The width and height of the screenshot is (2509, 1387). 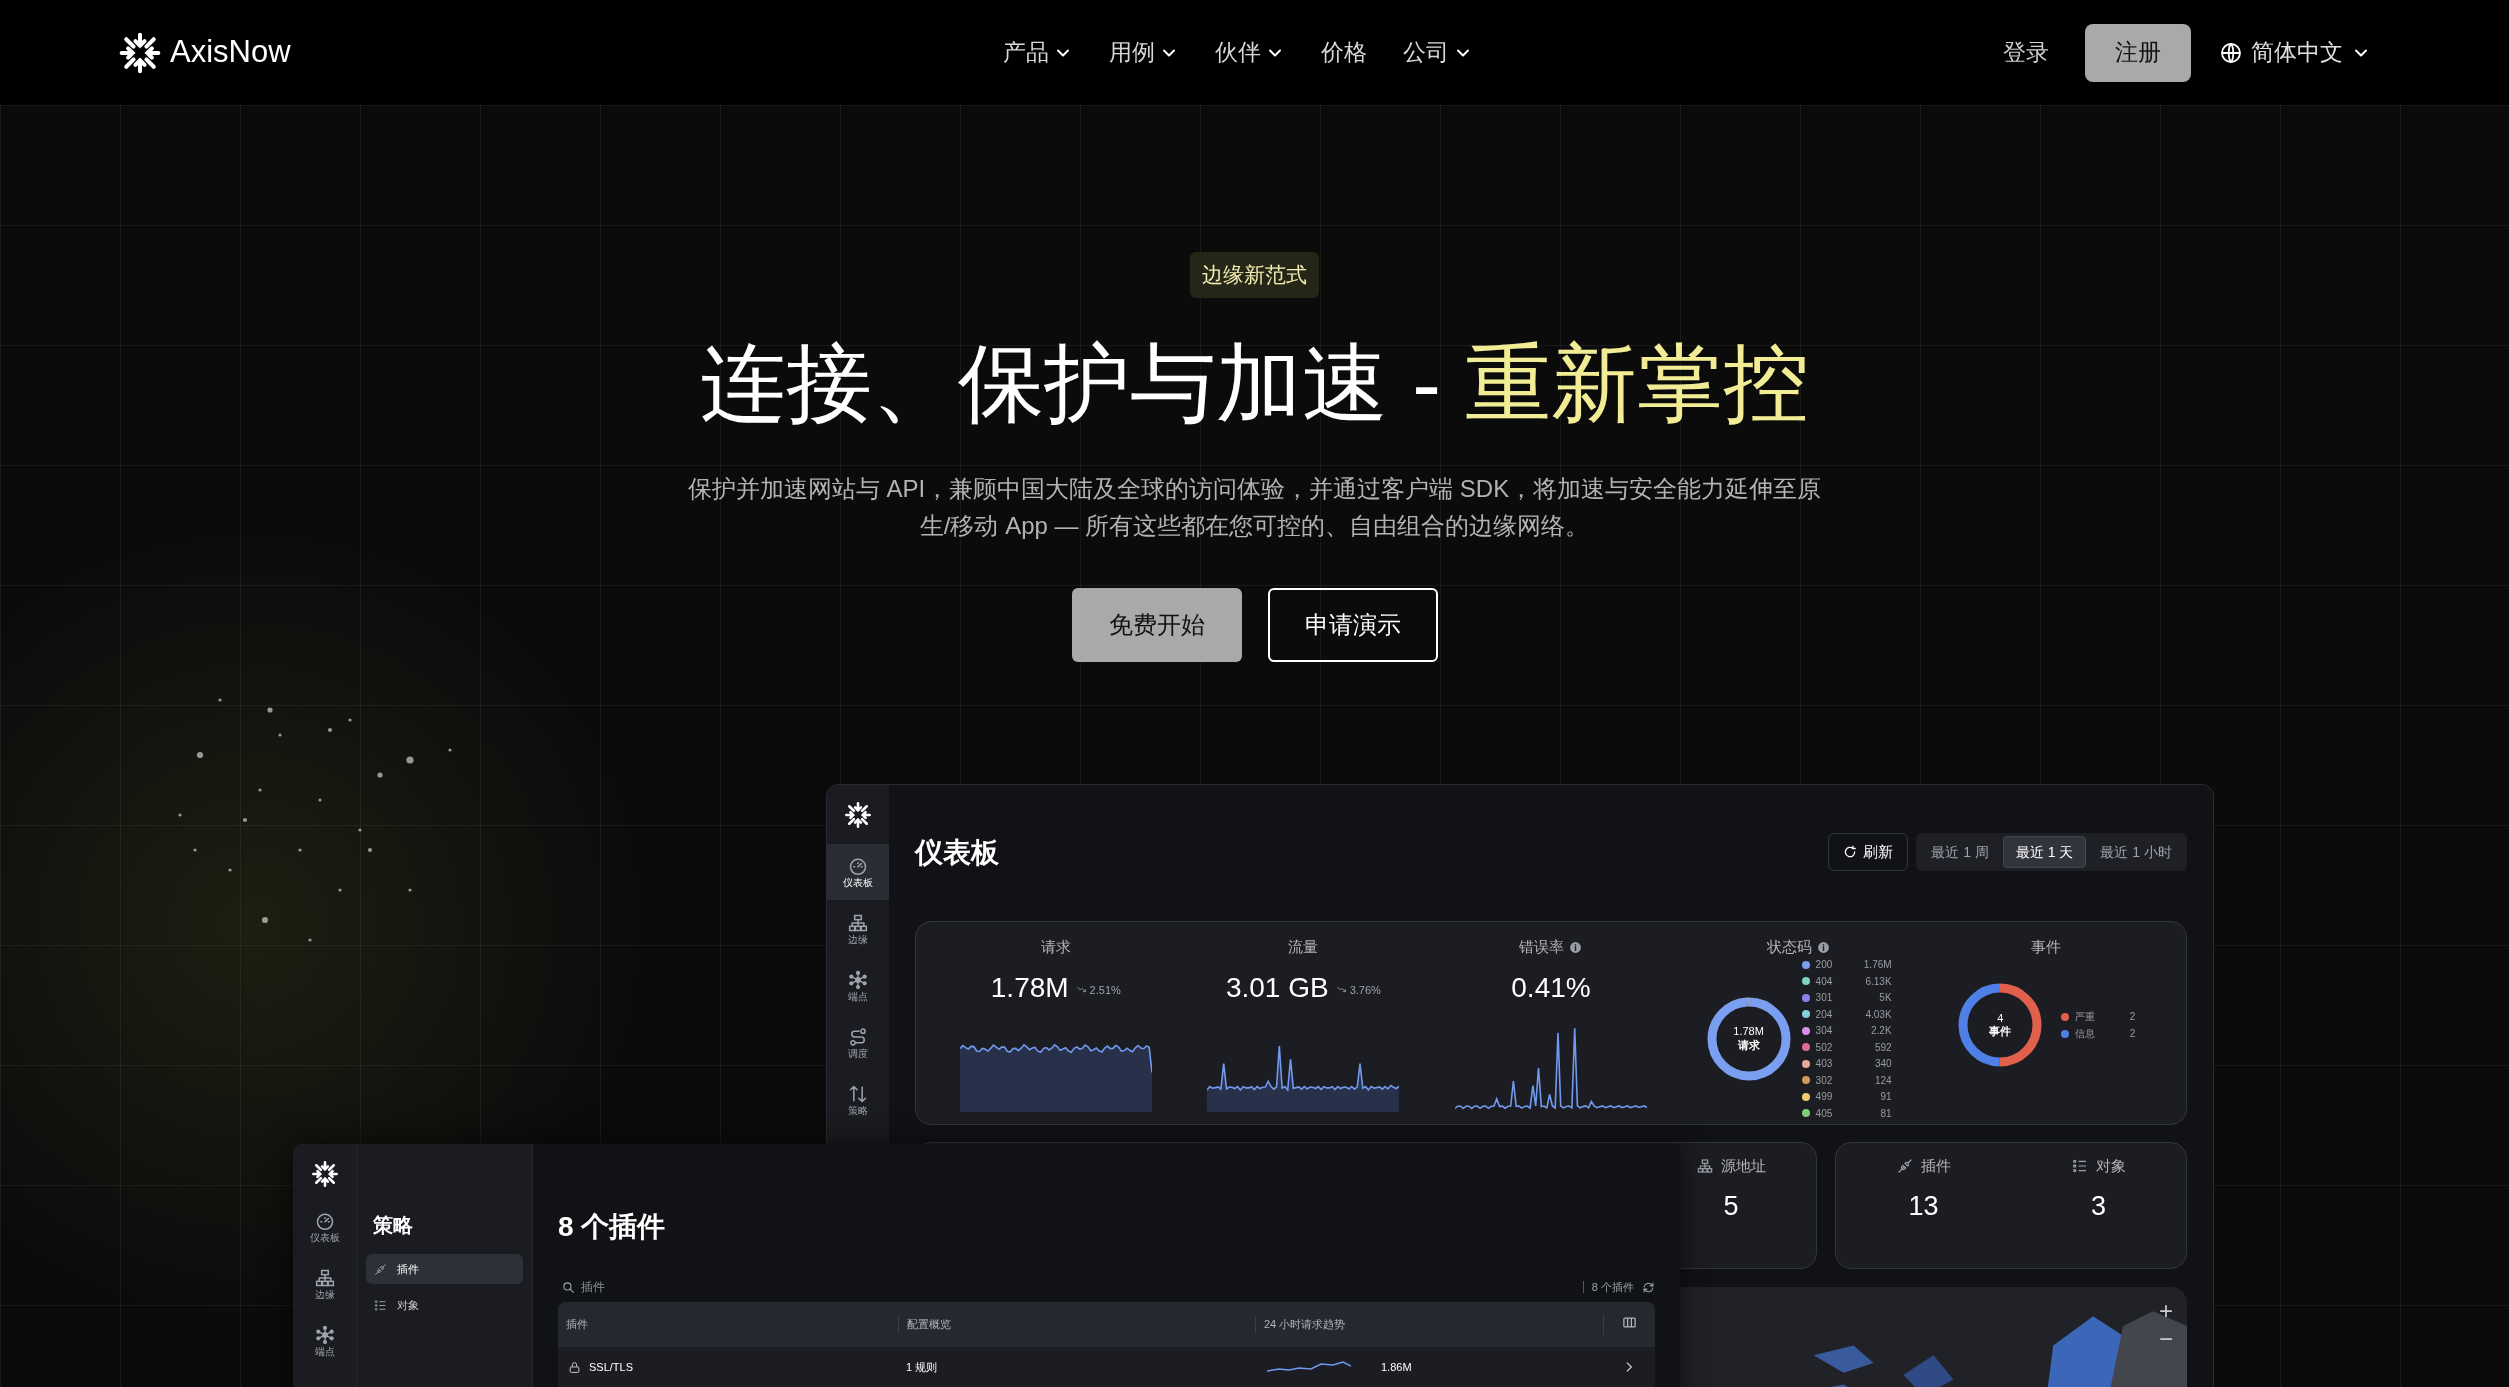 I want to click on donut-label: 事件, so click(x=2000, y=1032).